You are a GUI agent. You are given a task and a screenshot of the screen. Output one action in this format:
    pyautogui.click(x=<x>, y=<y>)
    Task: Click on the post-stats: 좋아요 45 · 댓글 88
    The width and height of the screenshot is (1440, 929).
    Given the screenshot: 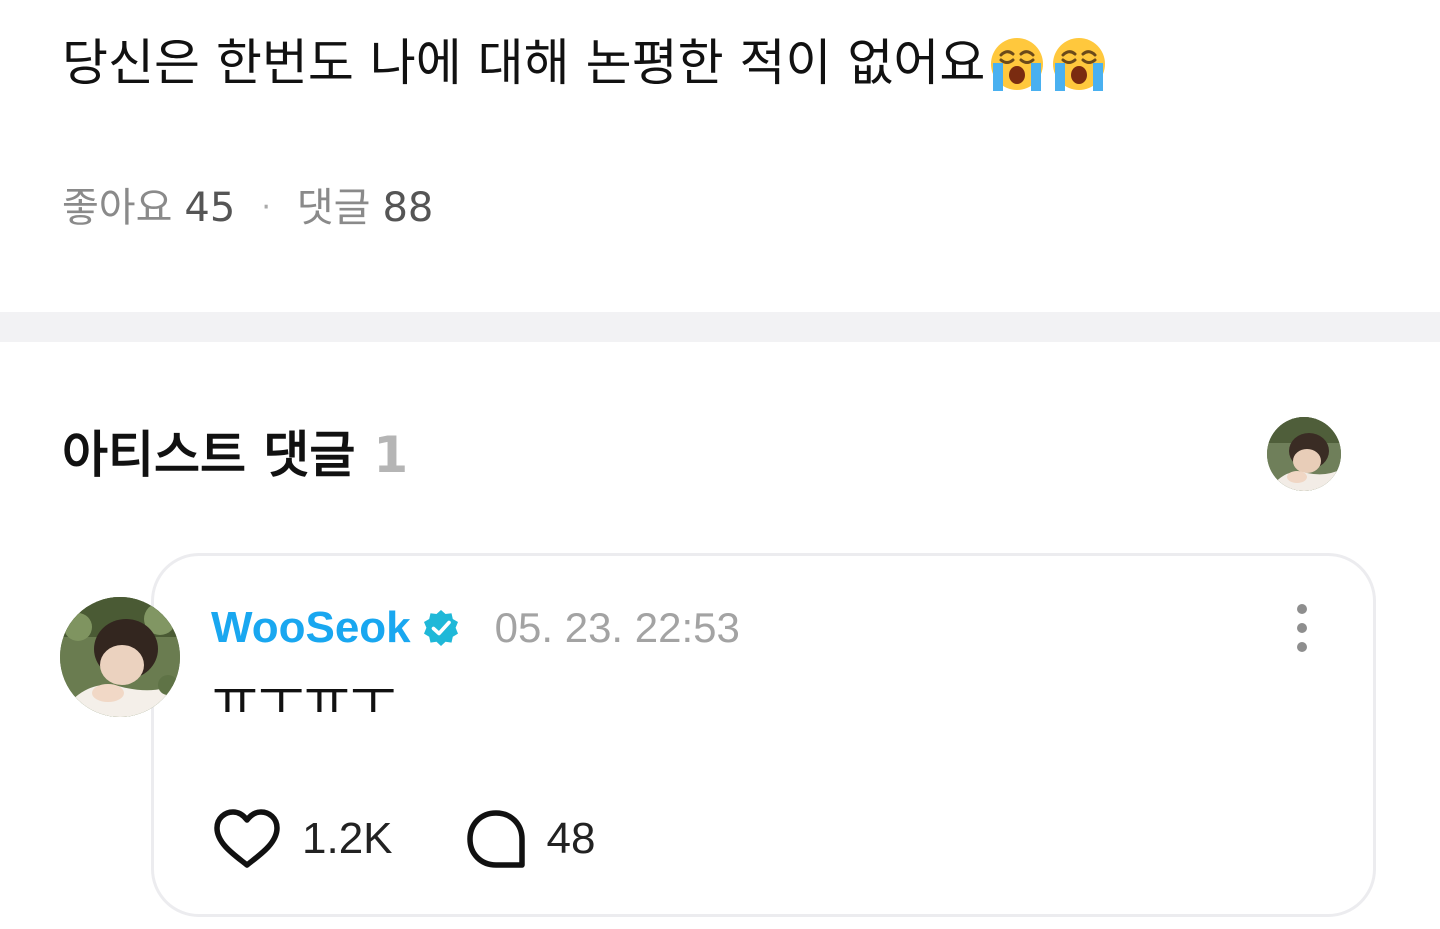 What is the action you would take?
    pyautogui.click(x=247, y=208)
    